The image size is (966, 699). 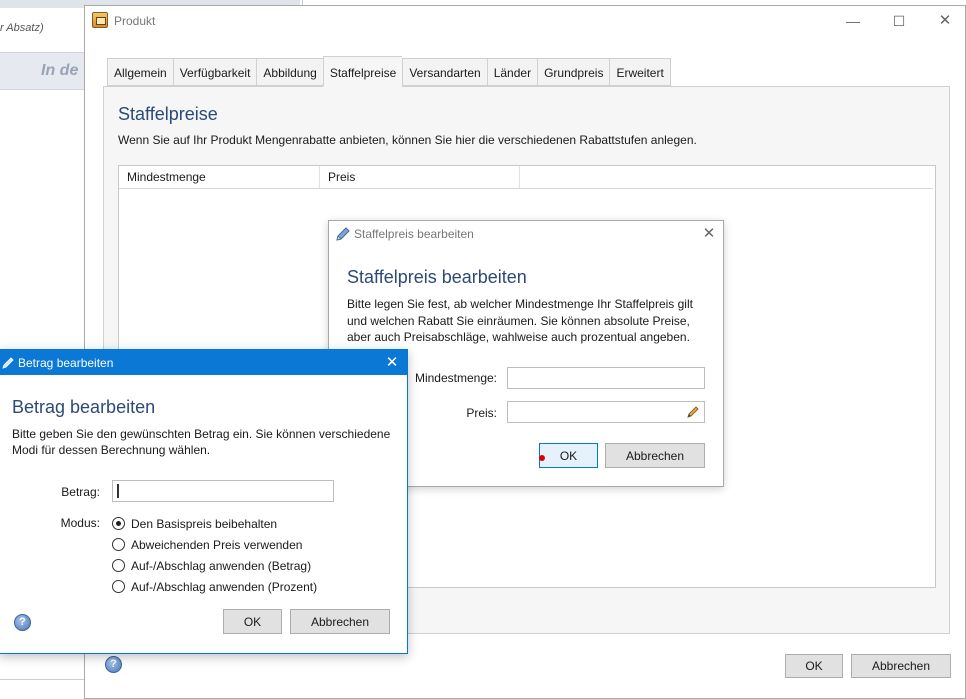 I want to click on betrag-heading: Betrag bearbeiten, so click(x=84, y=407).